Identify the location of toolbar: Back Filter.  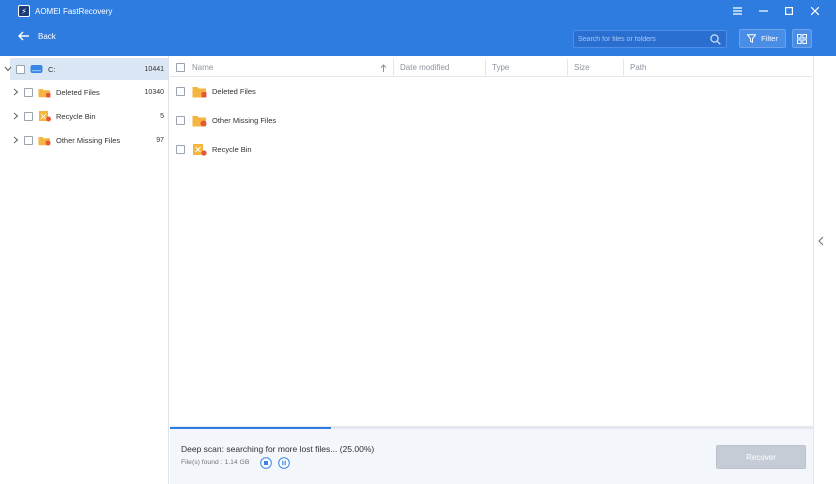
(418, 39).